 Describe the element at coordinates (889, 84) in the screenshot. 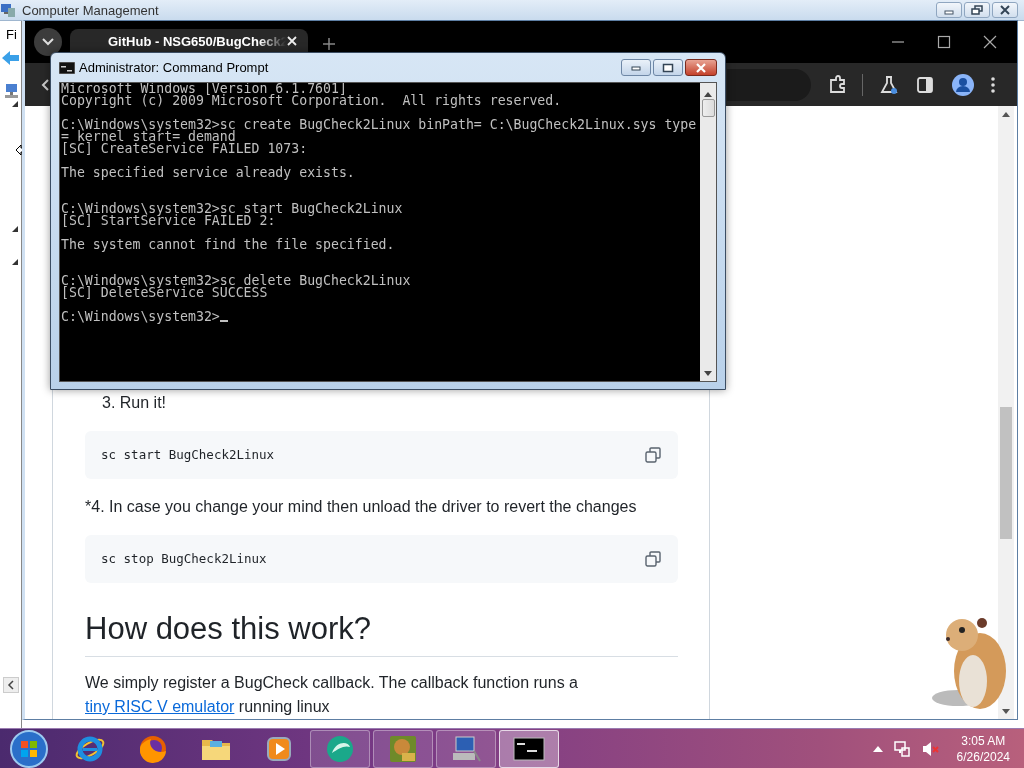

I see `flask-icon` at that location.